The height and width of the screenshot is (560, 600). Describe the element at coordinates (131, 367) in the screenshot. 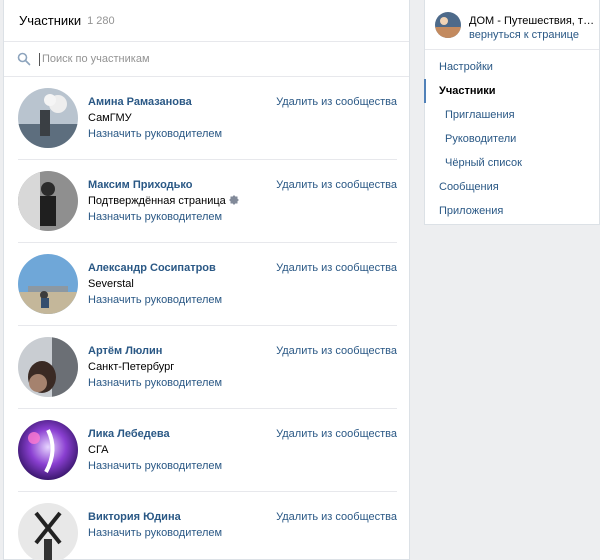

I see `member-subtitle: Санкт-Петербург` at that location.